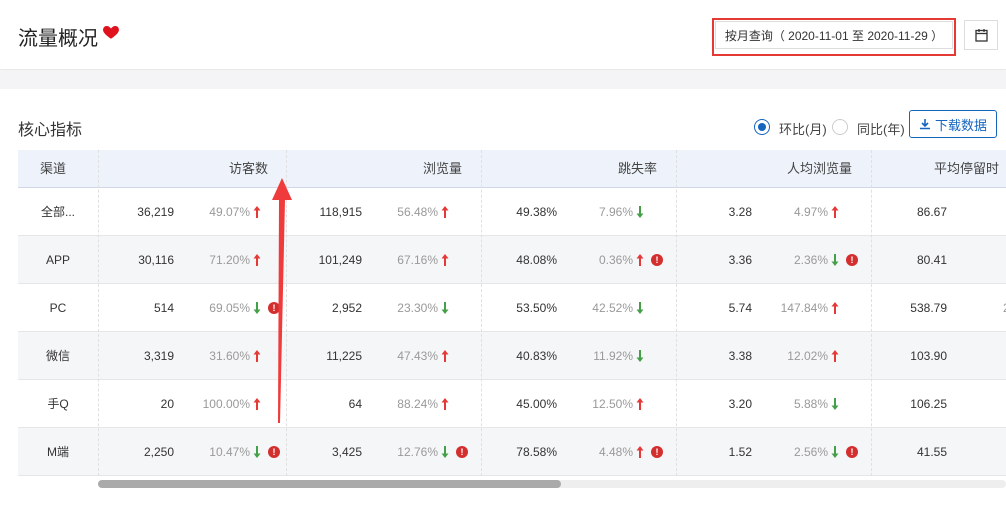 This screenshot has width=1006, height=511. I want to click on cell-value: 36,219, so click(155, 212).